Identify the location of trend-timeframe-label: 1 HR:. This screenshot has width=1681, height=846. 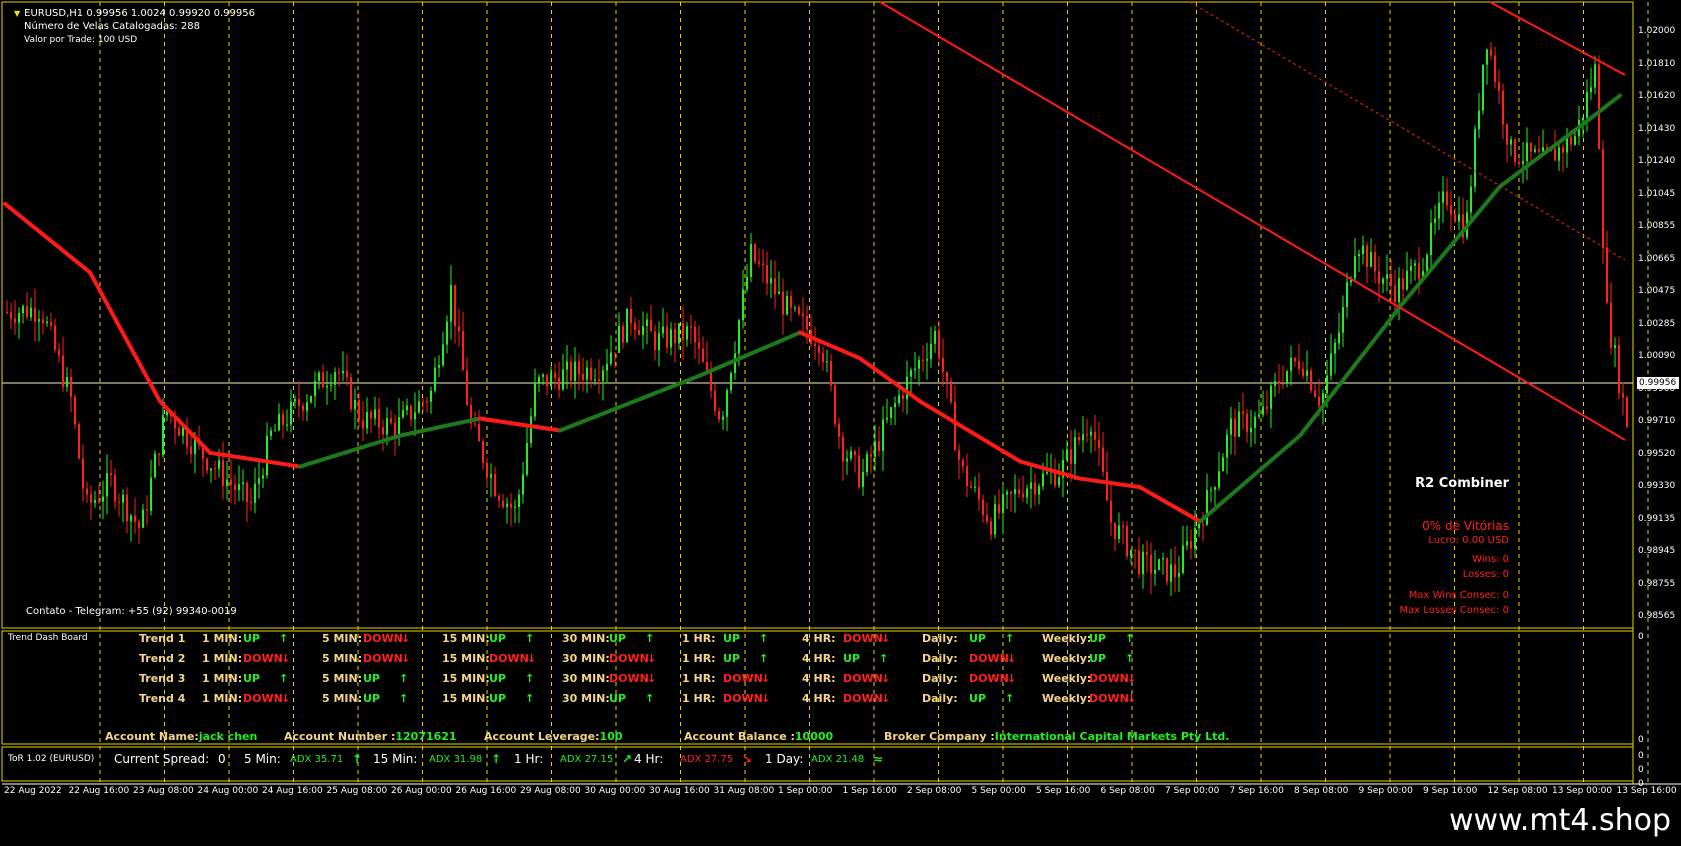
(699, 678).